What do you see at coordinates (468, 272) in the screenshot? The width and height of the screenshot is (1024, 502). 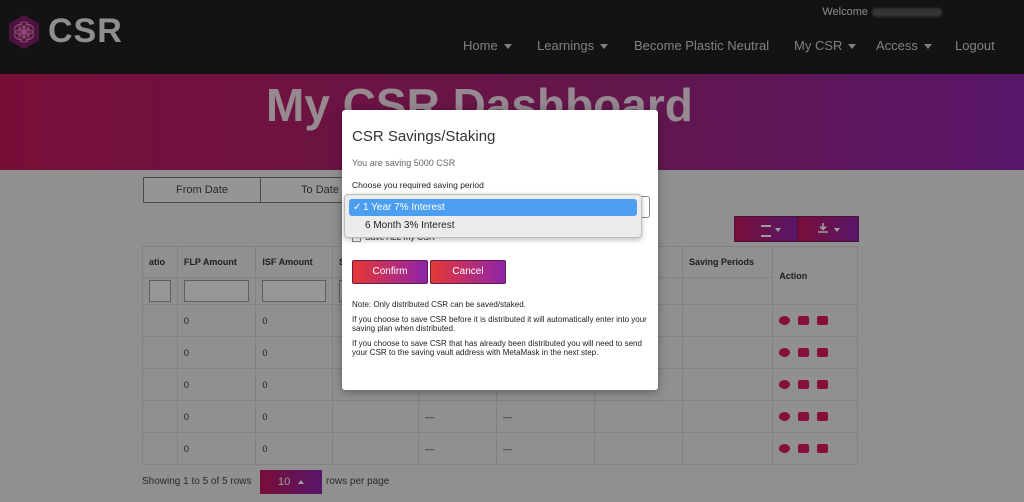 I see `cancel-button: Cancel` at bounding box center [468, 272].